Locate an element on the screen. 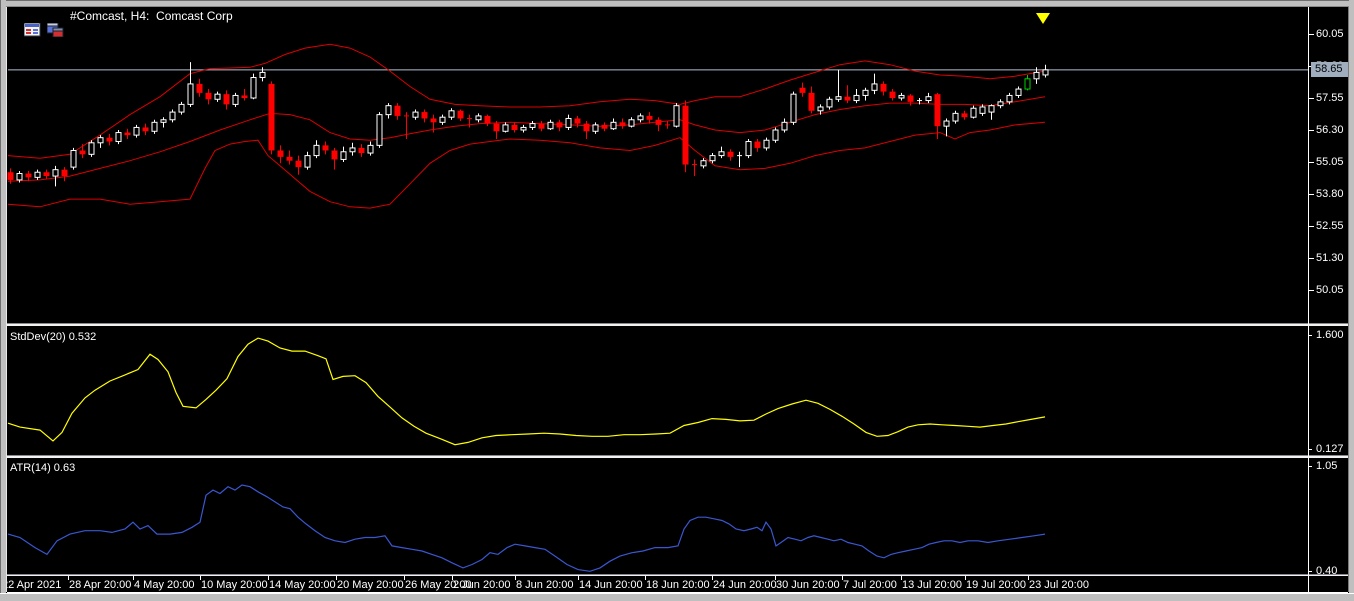  atr-line is located at coordinates (526, 528).